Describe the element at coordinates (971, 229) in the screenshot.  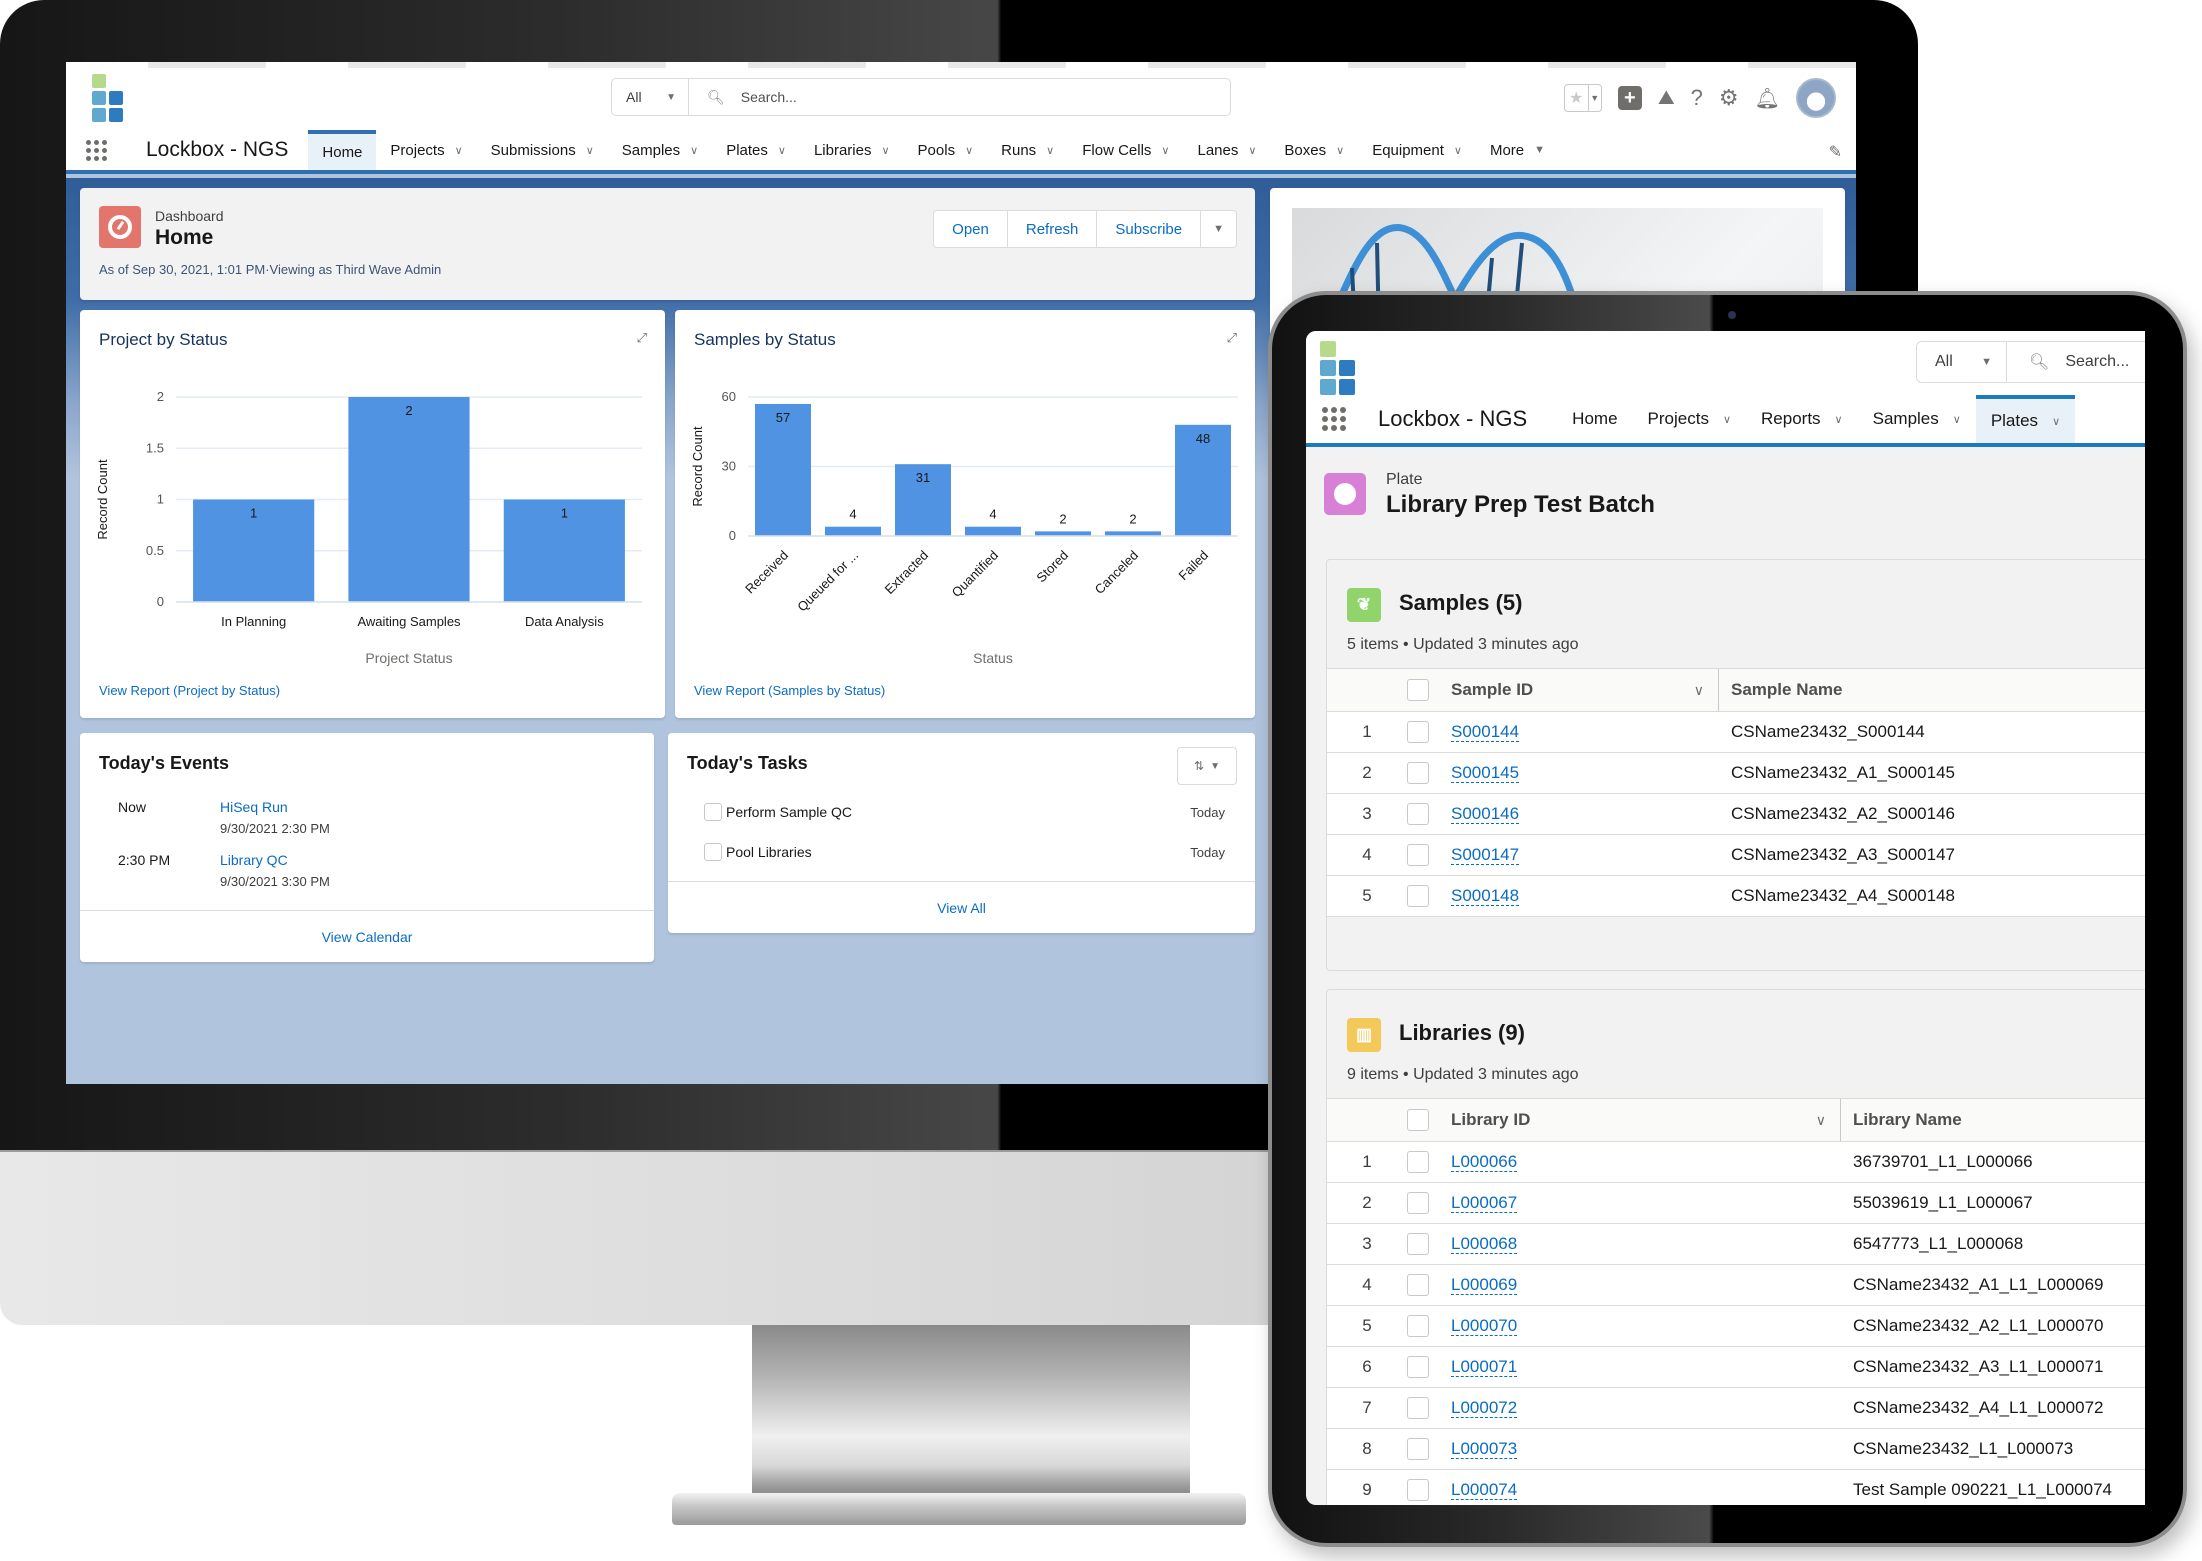
I see `open-button: Open` at that location.